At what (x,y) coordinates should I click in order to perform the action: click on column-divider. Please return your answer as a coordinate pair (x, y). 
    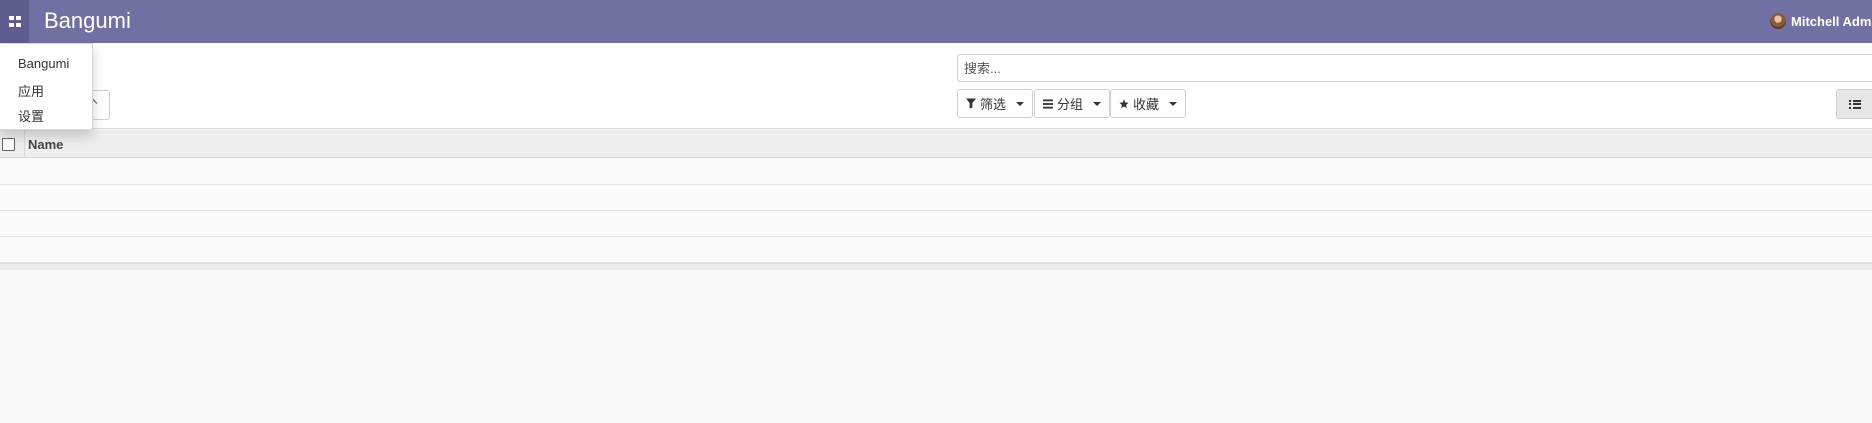
    Looking at the image, I should click on (24, 144).